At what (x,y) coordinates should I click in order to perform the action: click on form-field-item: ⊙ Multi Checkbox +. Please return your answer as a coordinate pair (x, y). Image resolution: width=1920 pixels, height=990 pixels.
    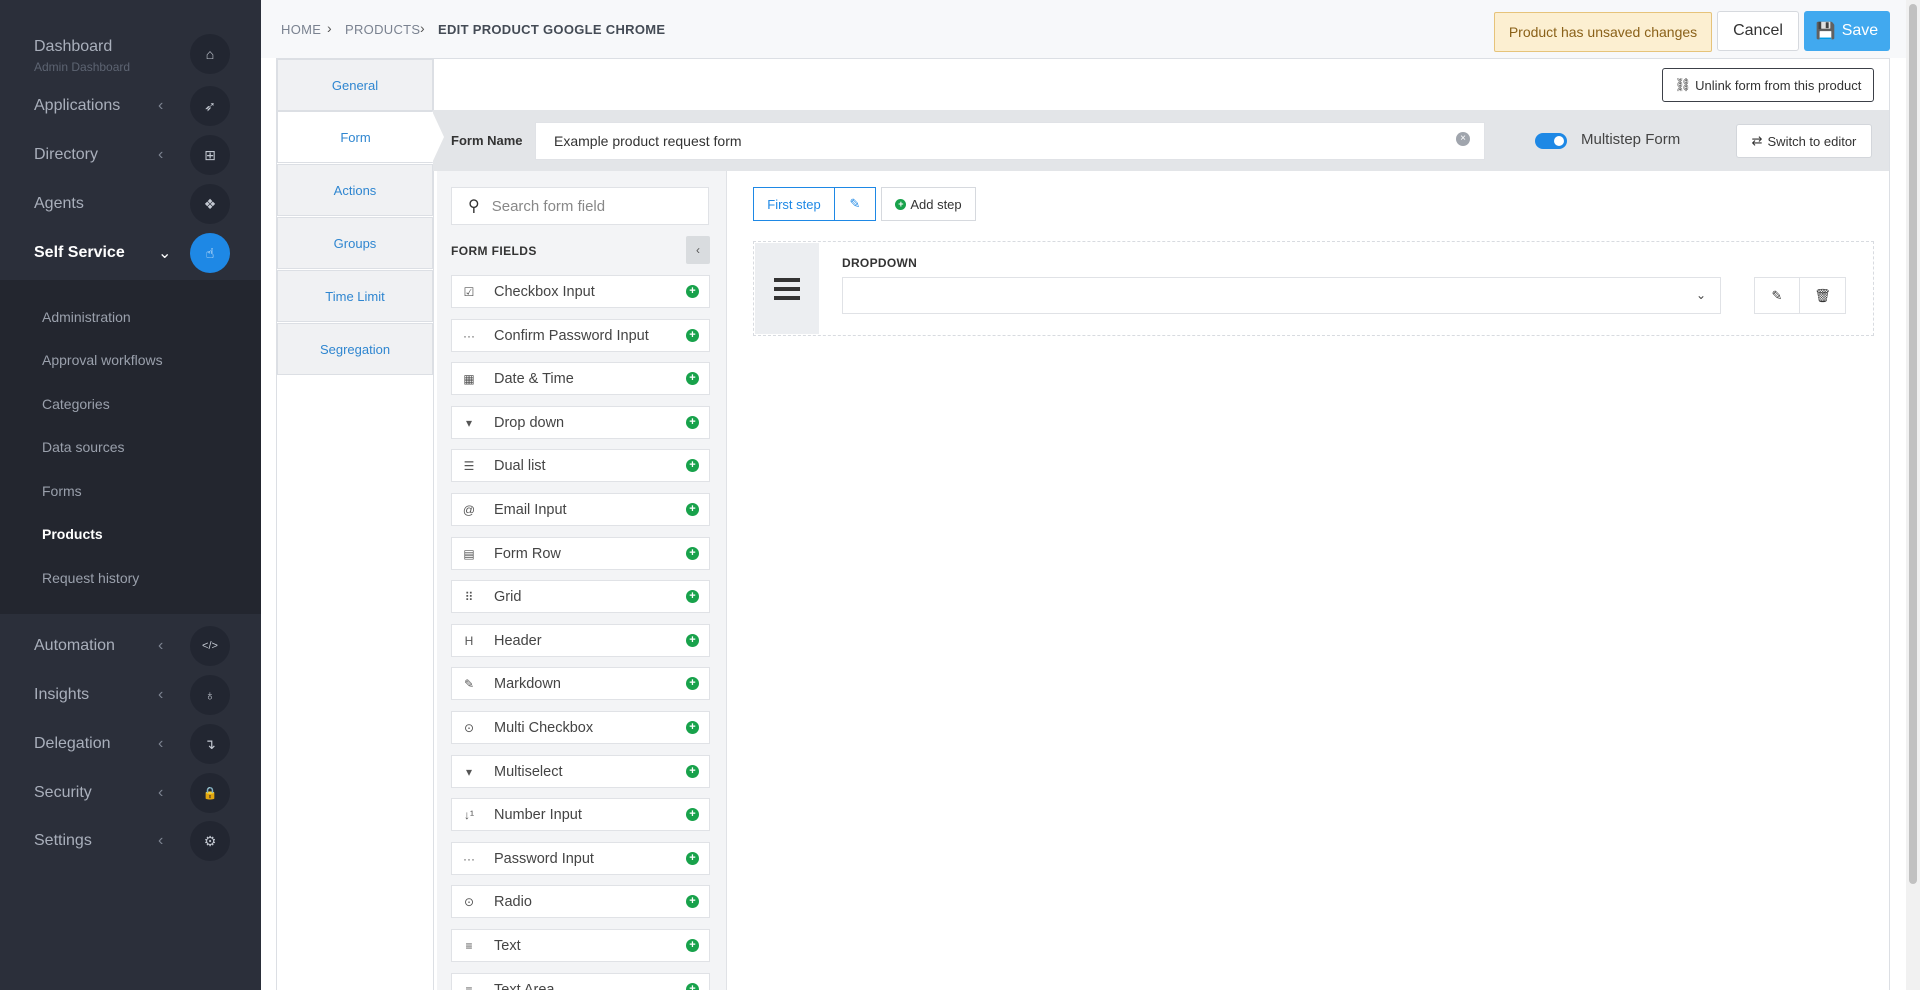
    Looking at the image, I should click on (580, 727).